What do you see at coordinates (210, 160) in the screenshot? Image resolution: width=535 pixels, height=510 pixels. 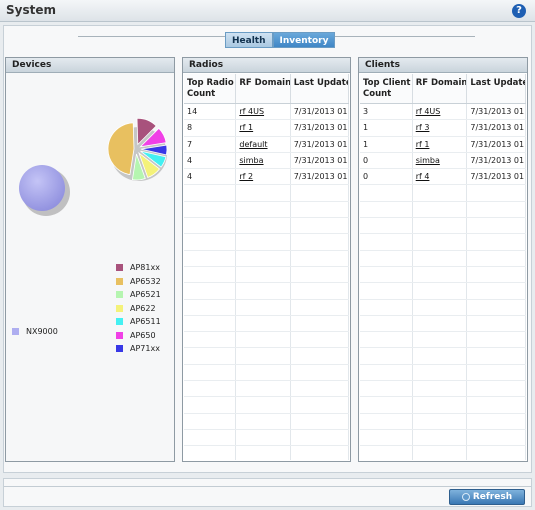 I see `cell-count: 4` at bounding box center [210, 160].